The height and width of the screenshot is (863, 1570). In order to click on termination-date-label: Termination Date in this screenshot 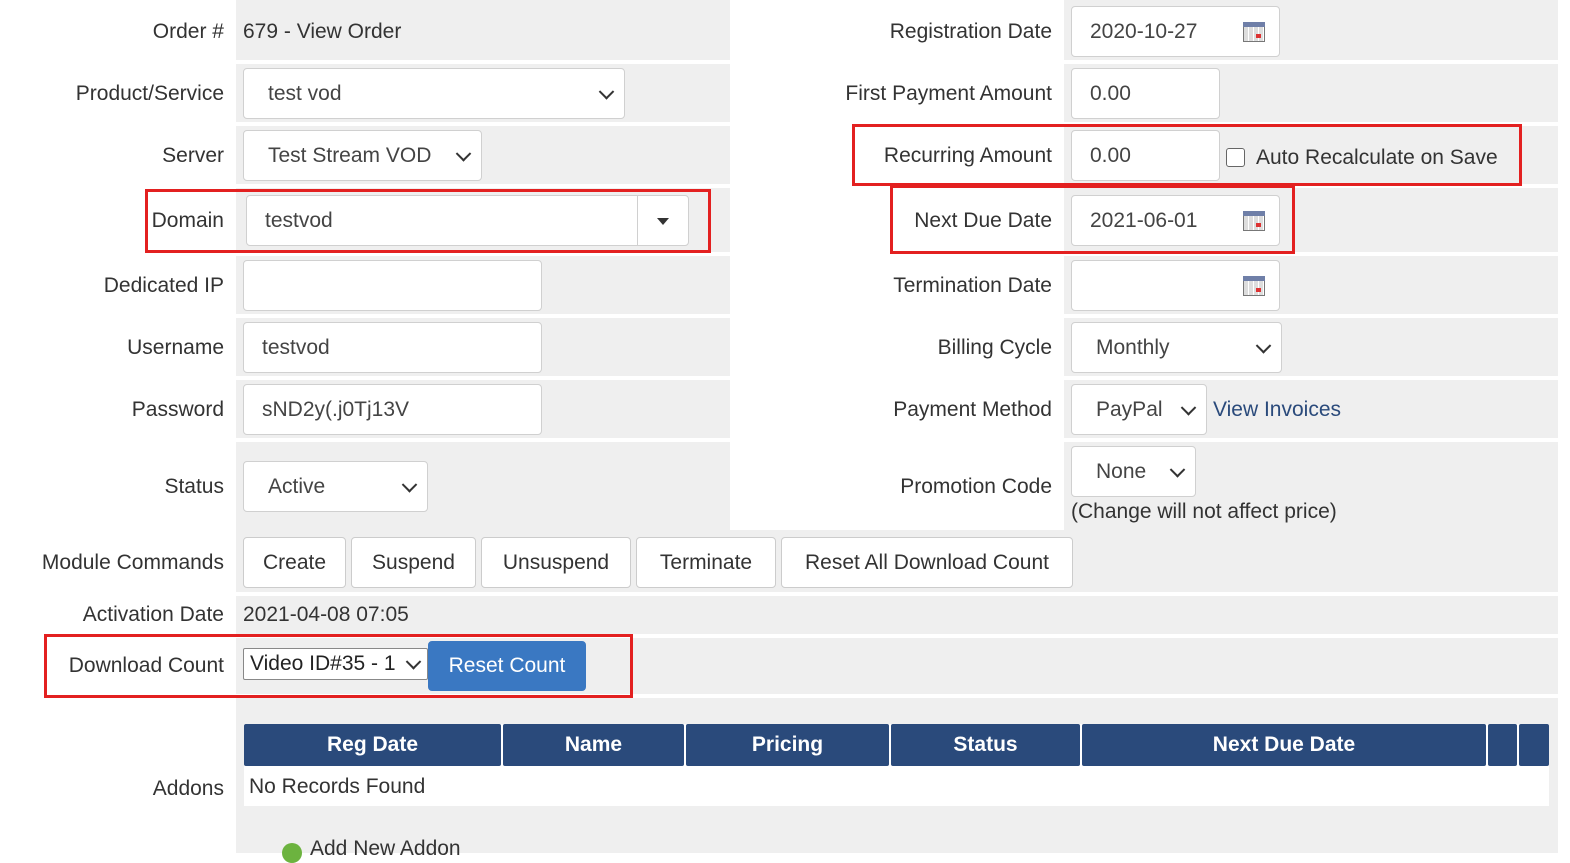, I will do `click(972, 285)`.